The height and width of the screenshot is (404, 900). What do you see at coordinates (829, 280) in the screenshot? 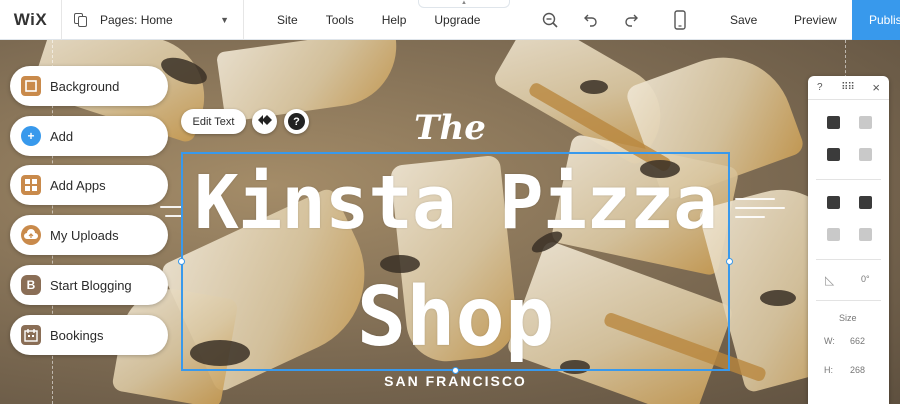
I see `rotate-icon: ◺` at bounding box center [829, 280].